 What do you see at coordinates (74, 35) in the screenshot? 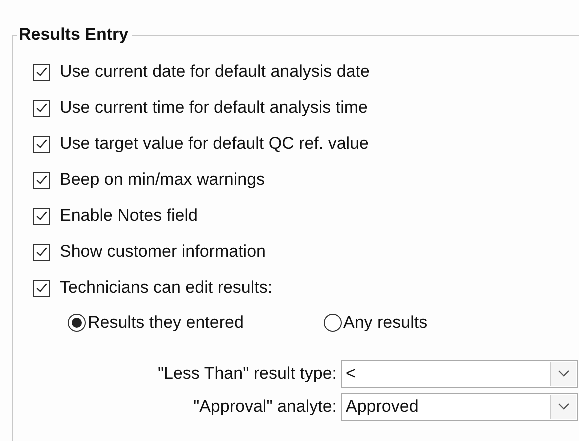
I see `group-title: Results Entry` at bounding box center [74, 35].